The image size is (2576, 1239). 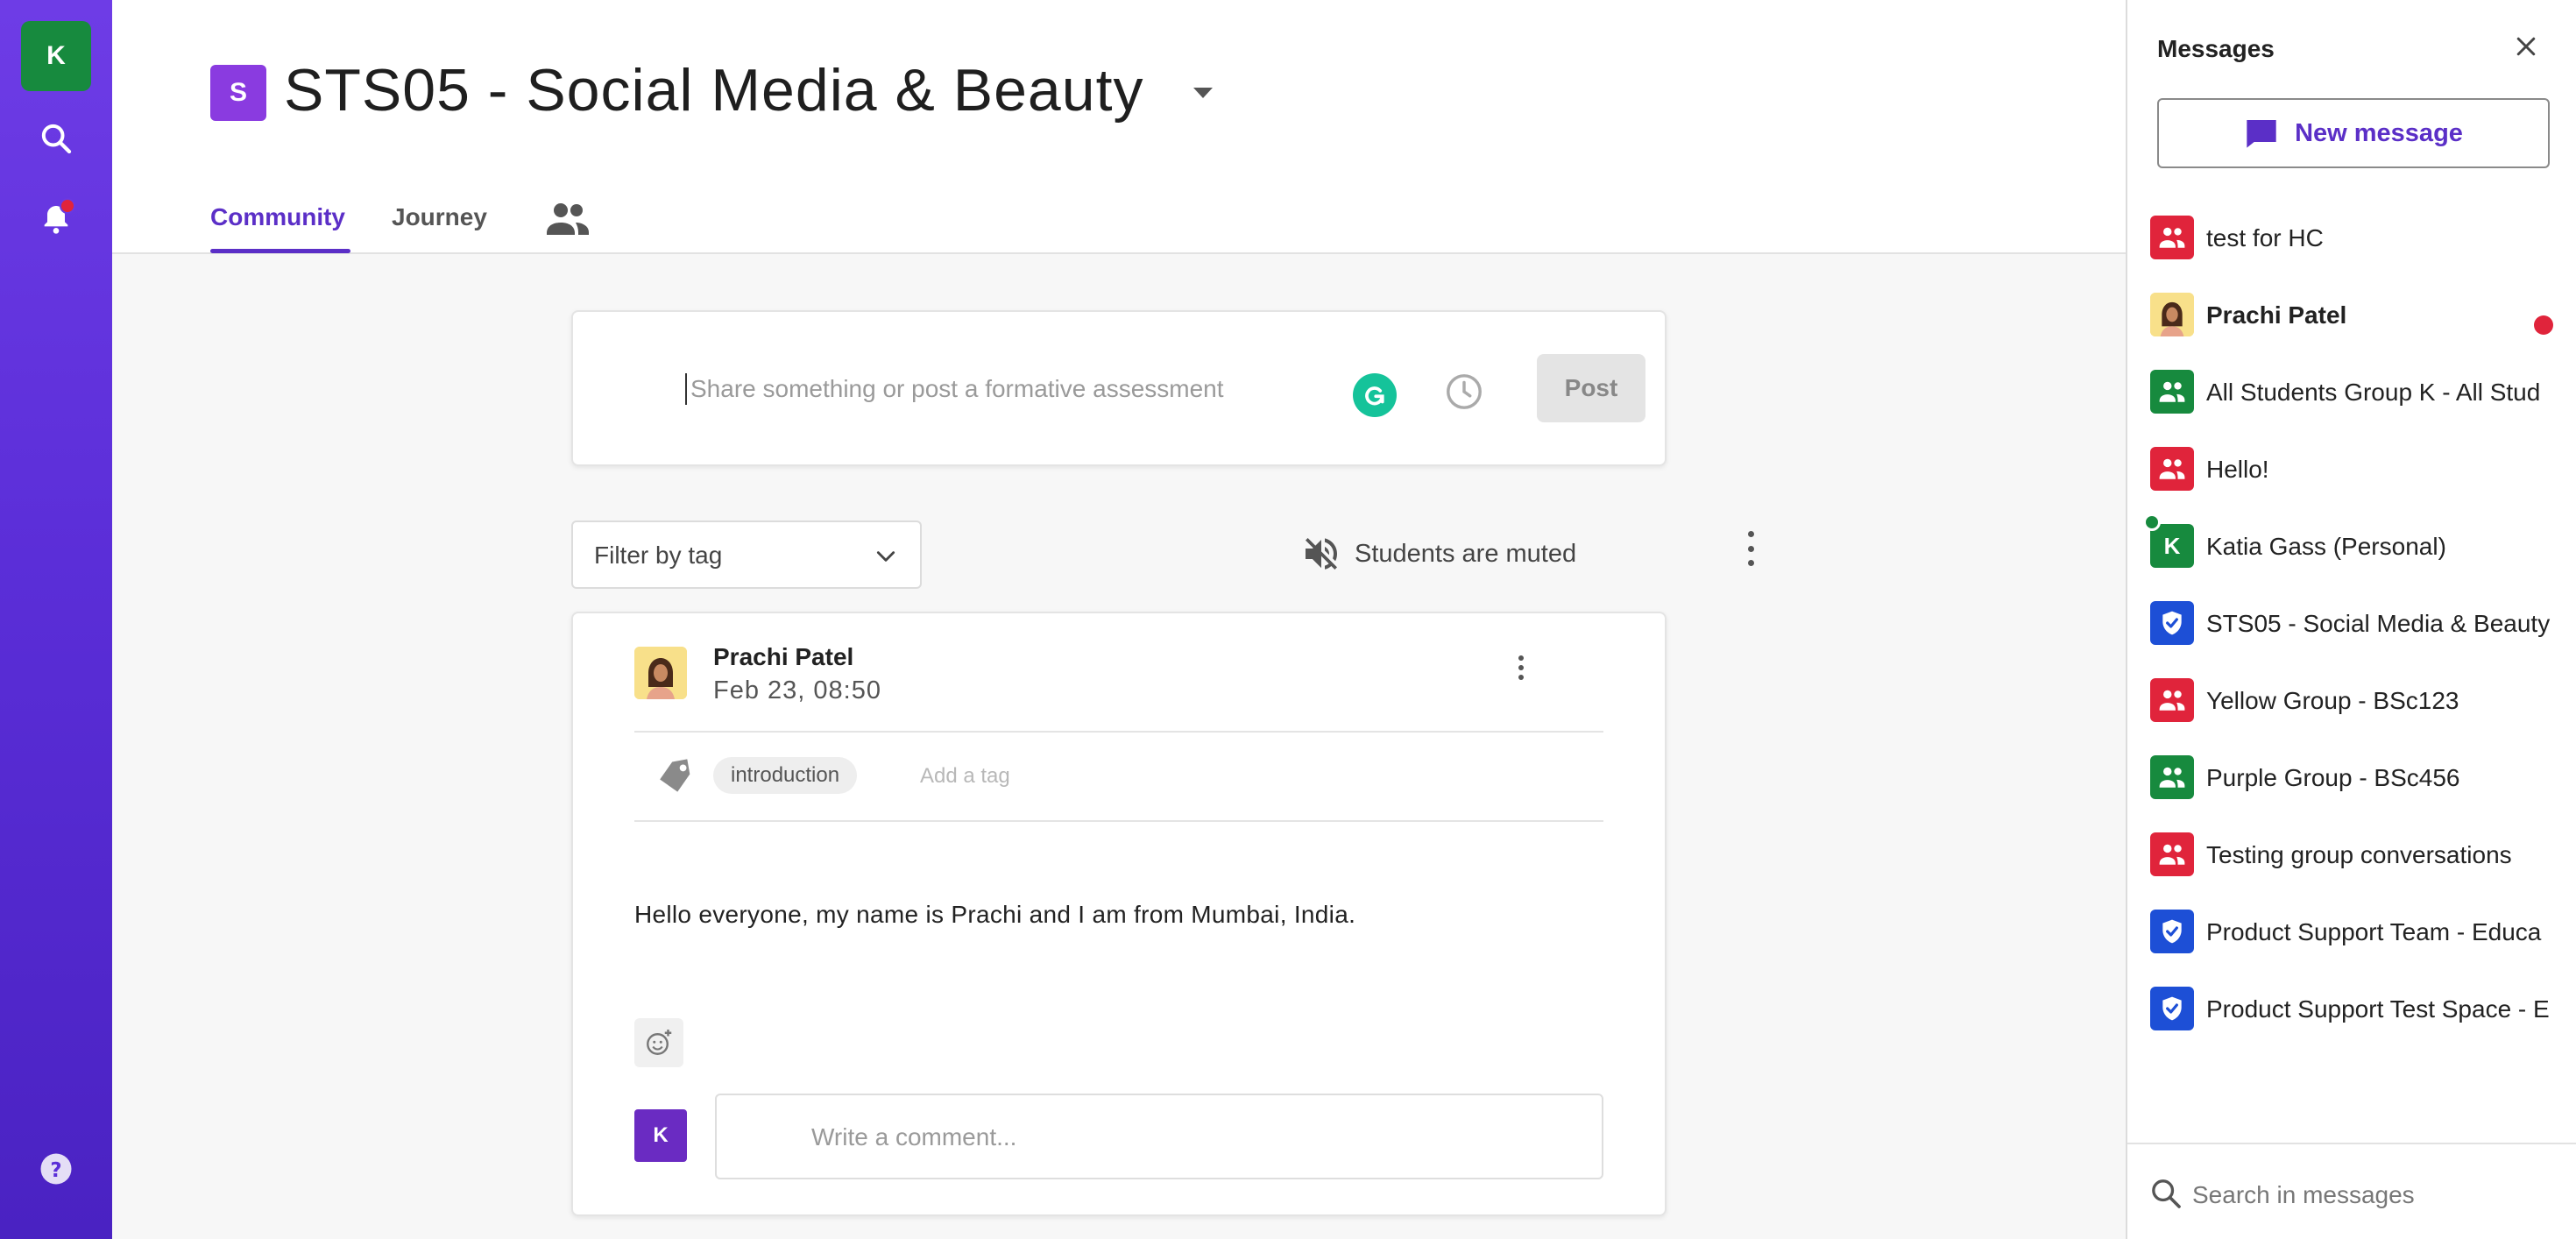 I want to click on conversation-item: Purple Group - BSc456, so click(x=2363, y=776).